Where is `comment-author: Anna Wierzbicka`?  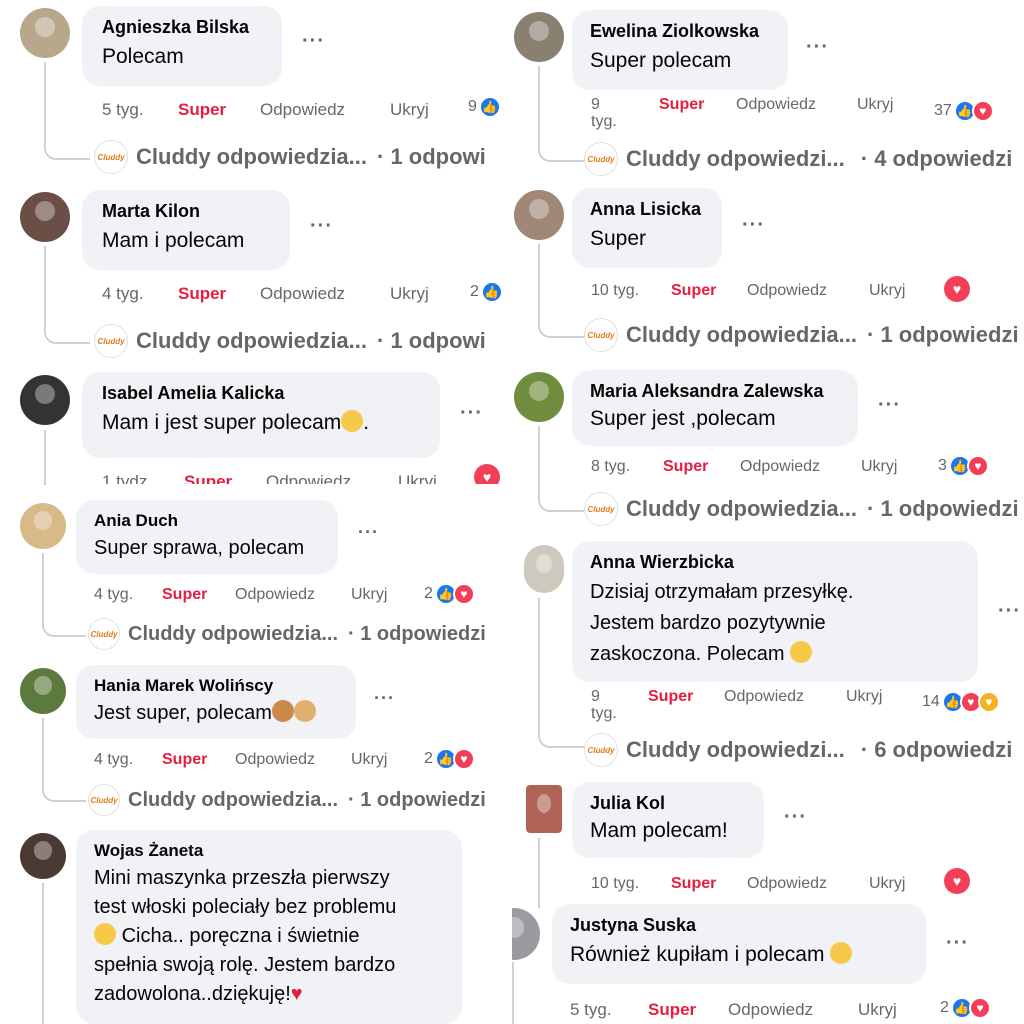
comment-author: Anna Wierzbicka is located at coordinates (777, 562).